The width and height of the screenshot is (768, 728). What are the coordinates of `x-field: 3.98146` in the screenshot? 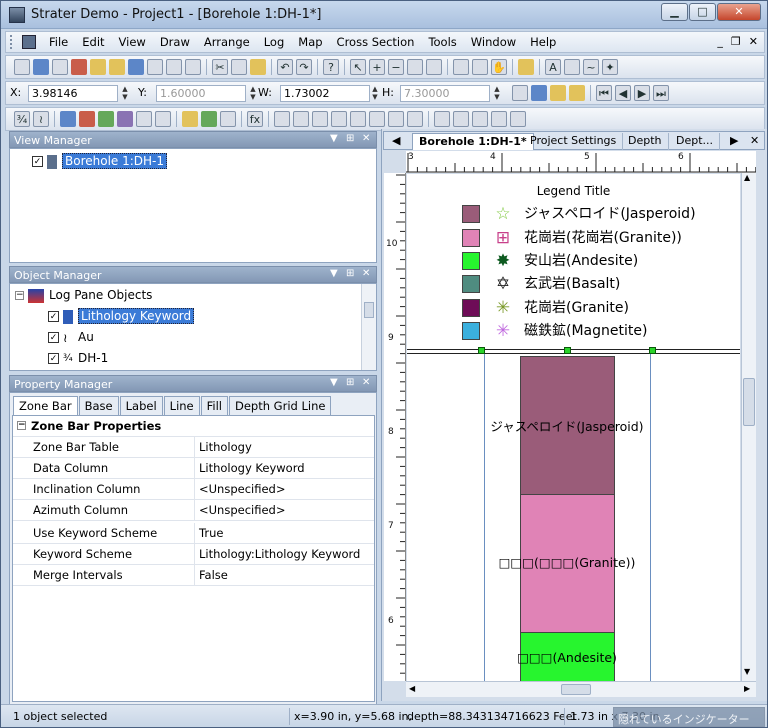 It's located at (73, 93).